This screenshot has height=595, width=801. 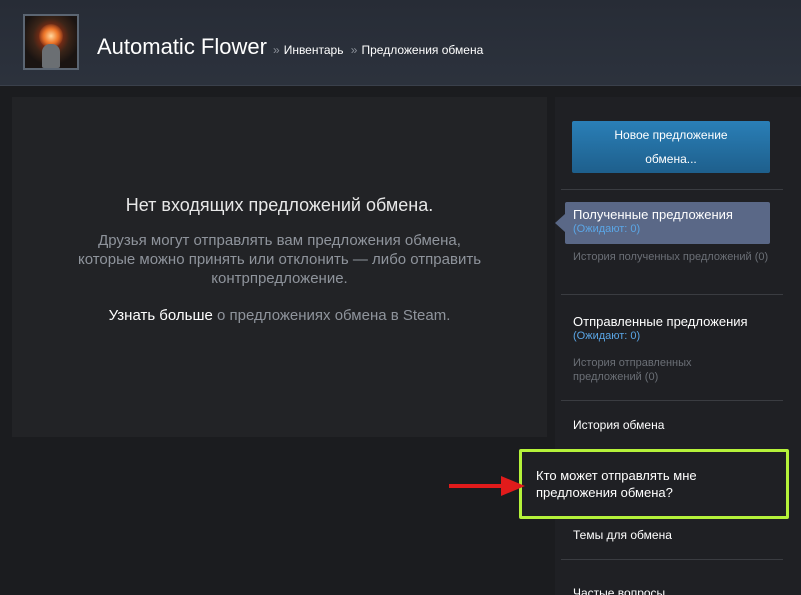 I want to click on learn-more-text: о предложениях обмена в Steam., so click(x=331, y=315).